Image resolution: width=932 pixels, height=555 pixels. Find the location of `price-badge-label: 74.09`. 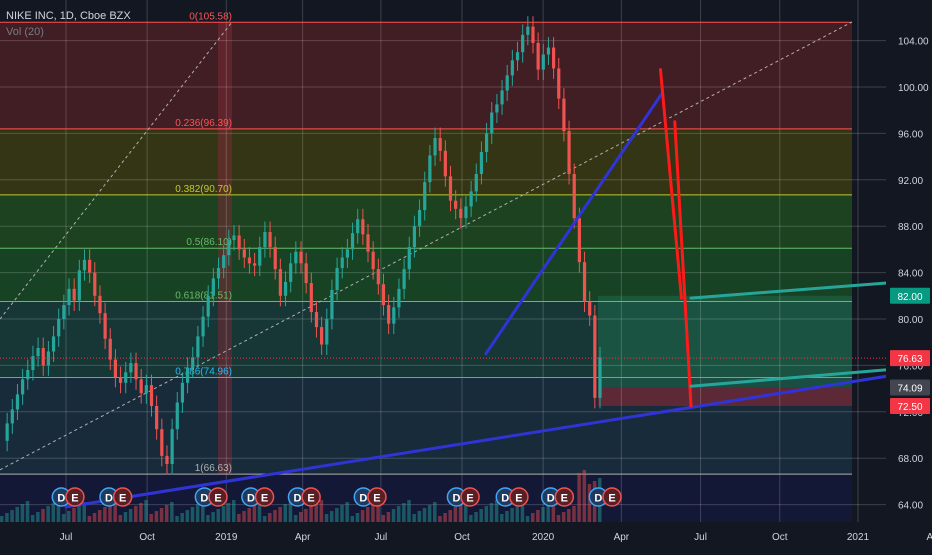

price-badge-label: 74.09 is located at coordinates (909, 389).